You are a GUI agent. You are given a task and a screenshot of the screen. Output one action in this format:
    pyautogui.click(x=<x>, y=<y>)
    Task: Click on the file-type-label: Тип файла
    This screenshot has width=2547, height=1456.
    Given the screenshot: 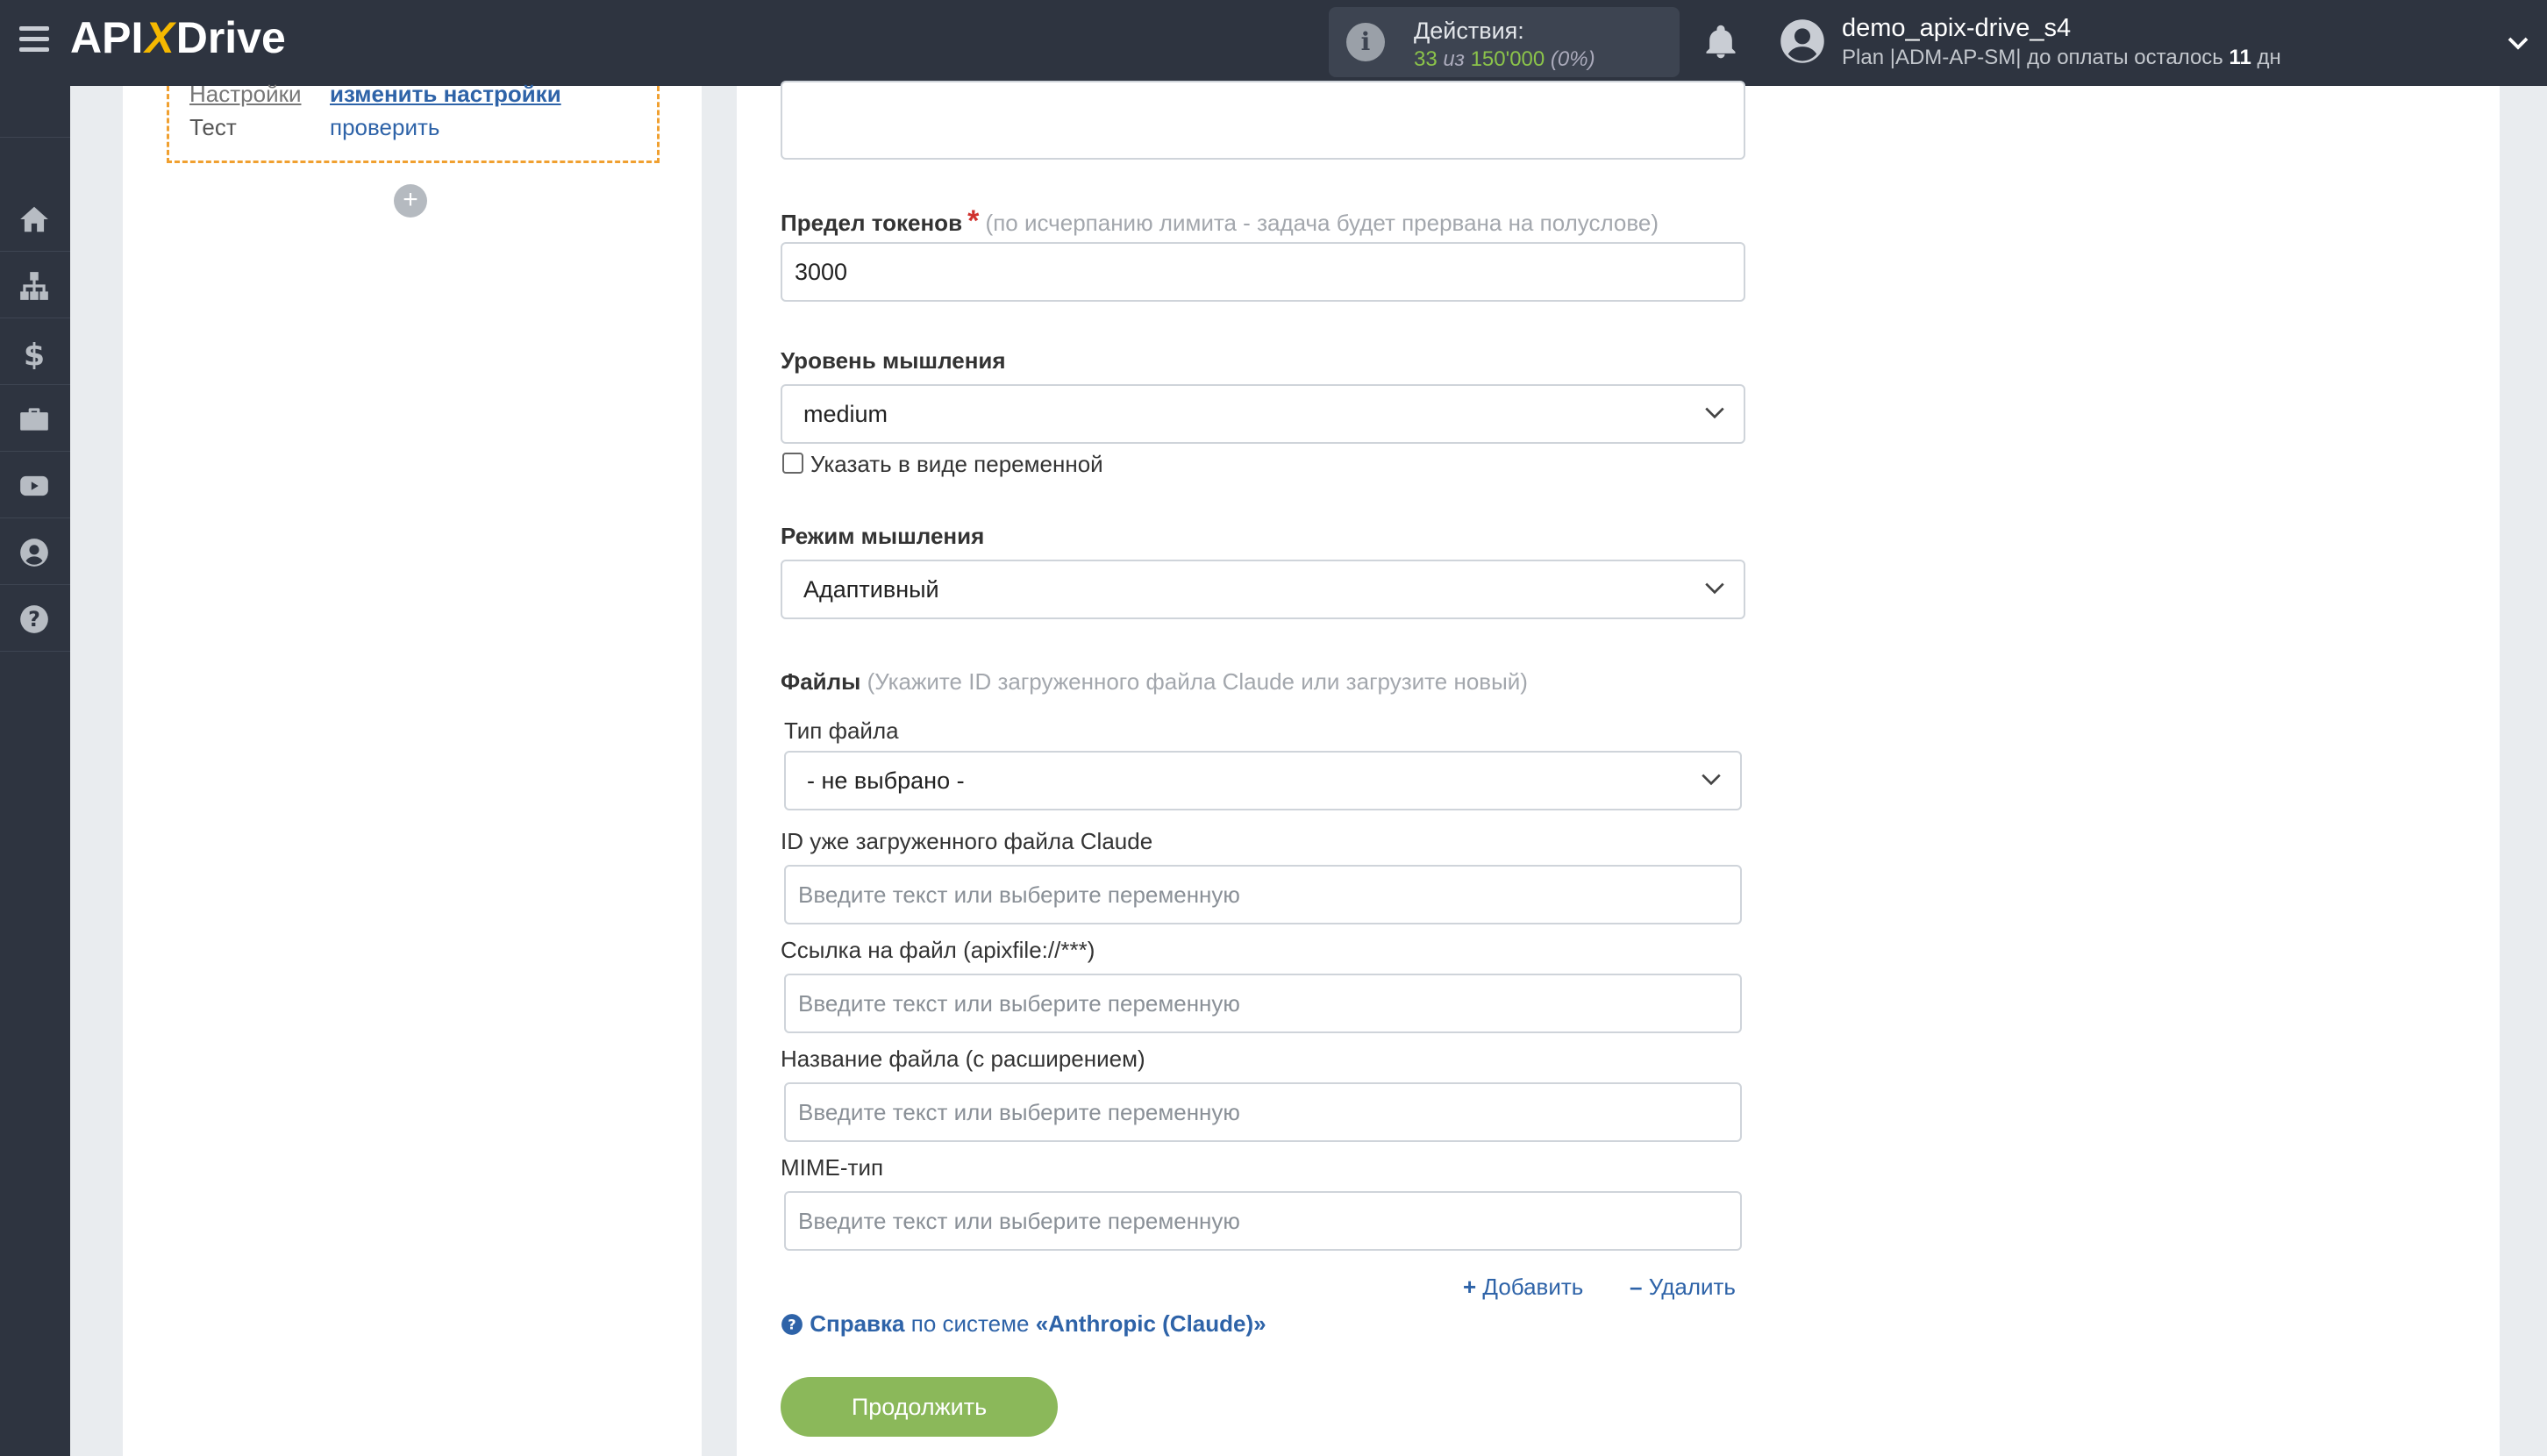 What is the action you would take?
    pyautogui.click(x=842, y=730)
    